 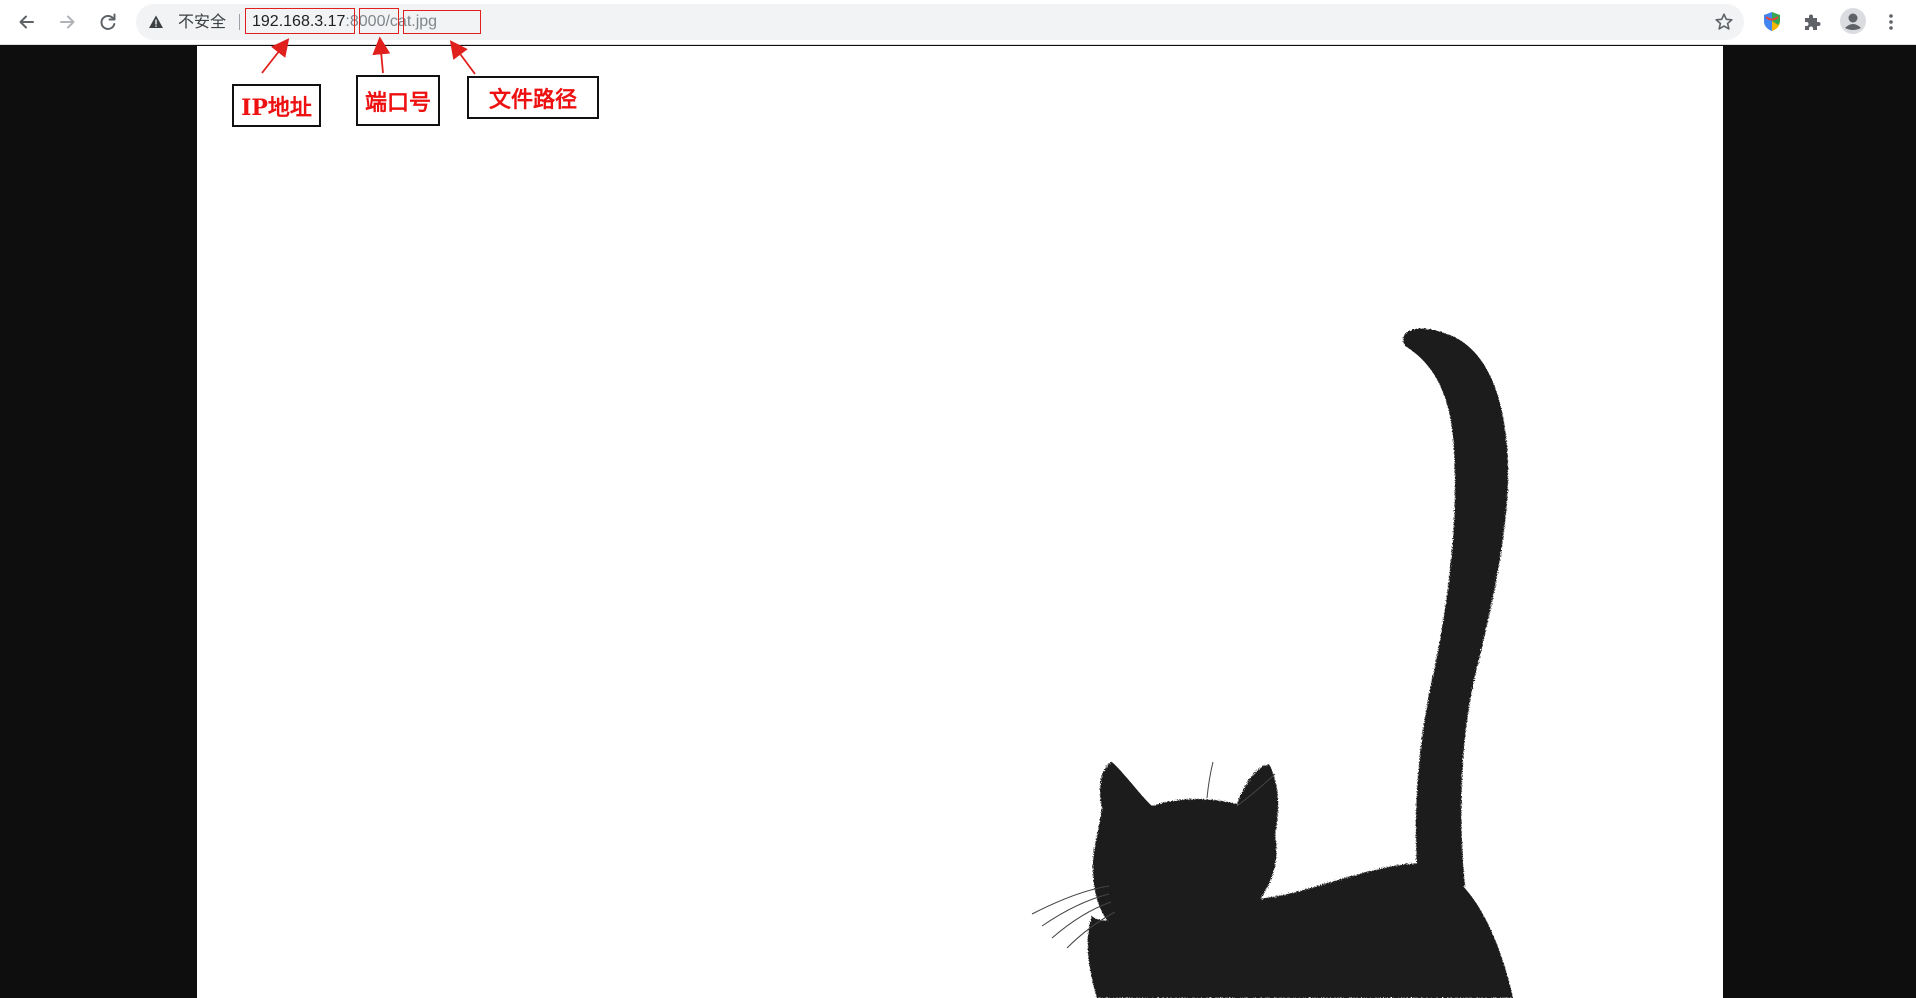 I want to click on profile-button, so click(x=1853, y=21).